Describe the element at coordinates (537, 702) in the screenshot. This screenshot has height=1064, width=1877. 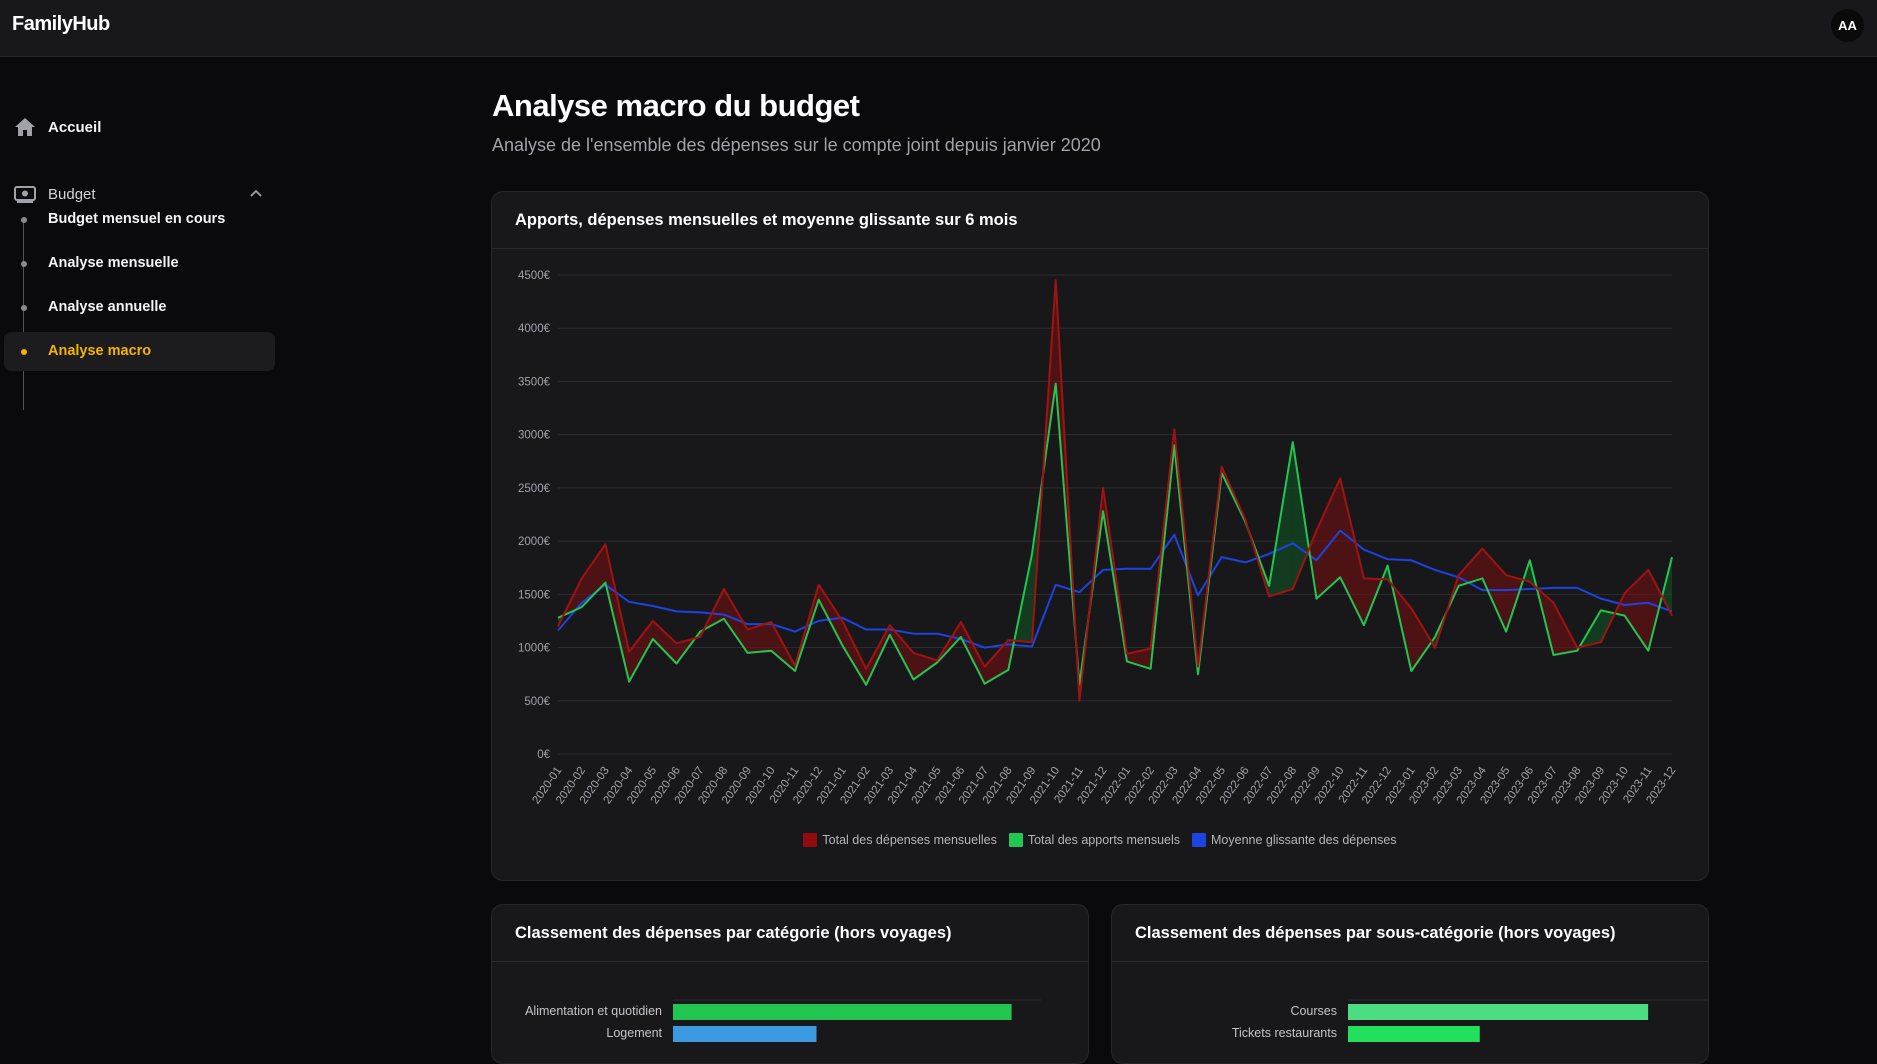
I see `y-tick-label: 500€` at that location.